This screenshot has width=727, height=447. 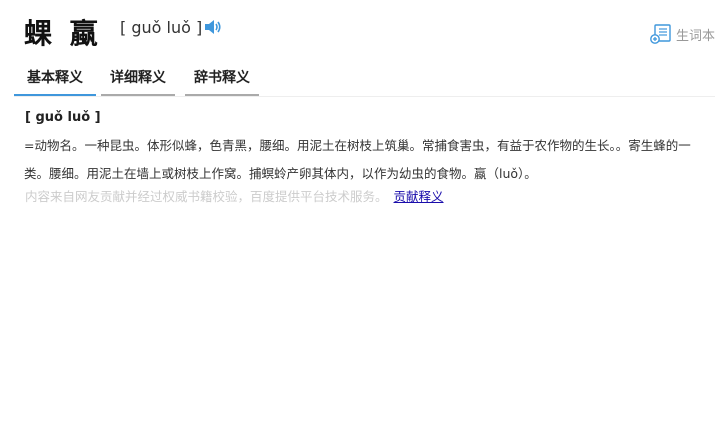 I want to click on tab-detailed-definition: 详细释义, so click(x=138, y=81).